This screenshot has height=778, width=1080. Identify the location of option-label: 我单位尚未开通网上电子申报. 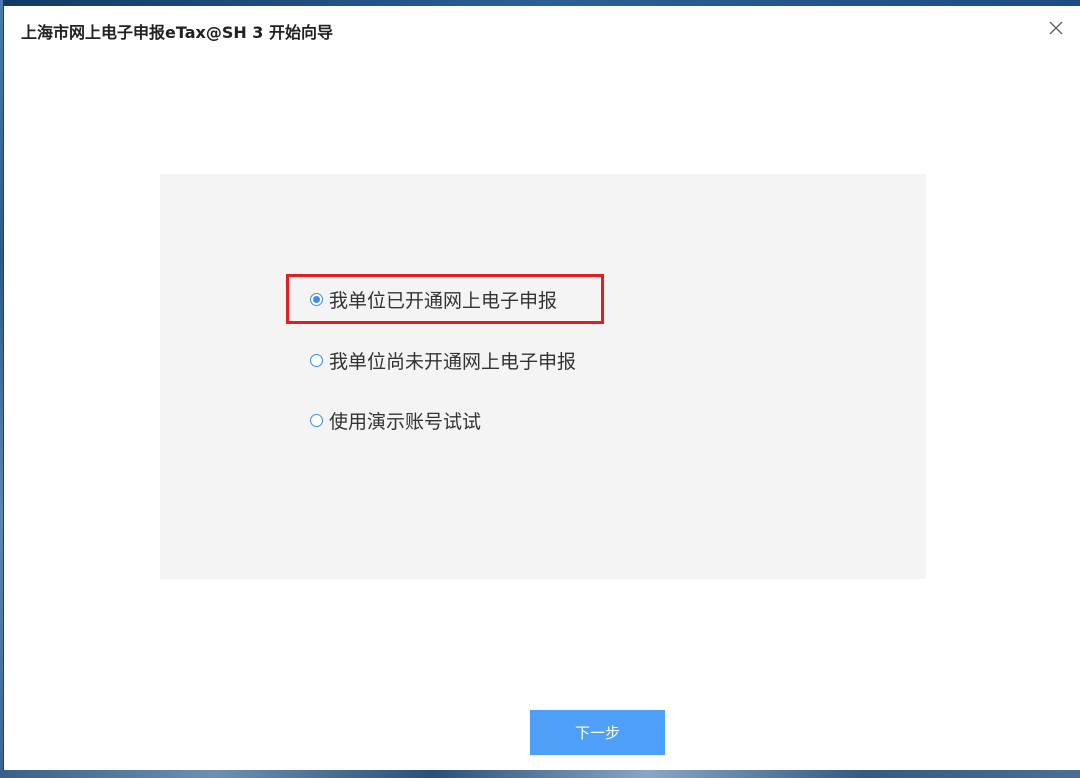
(453, 361).